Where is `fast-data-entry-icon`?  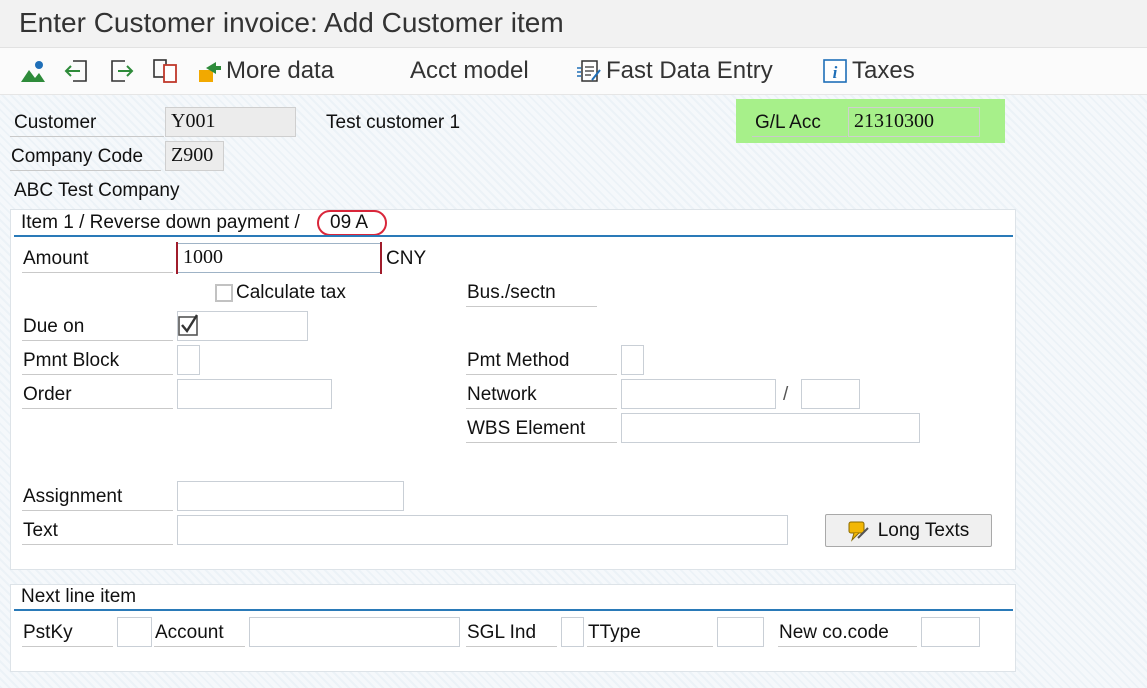 fast-data-entry-icon is located at coordinates (589, 71).